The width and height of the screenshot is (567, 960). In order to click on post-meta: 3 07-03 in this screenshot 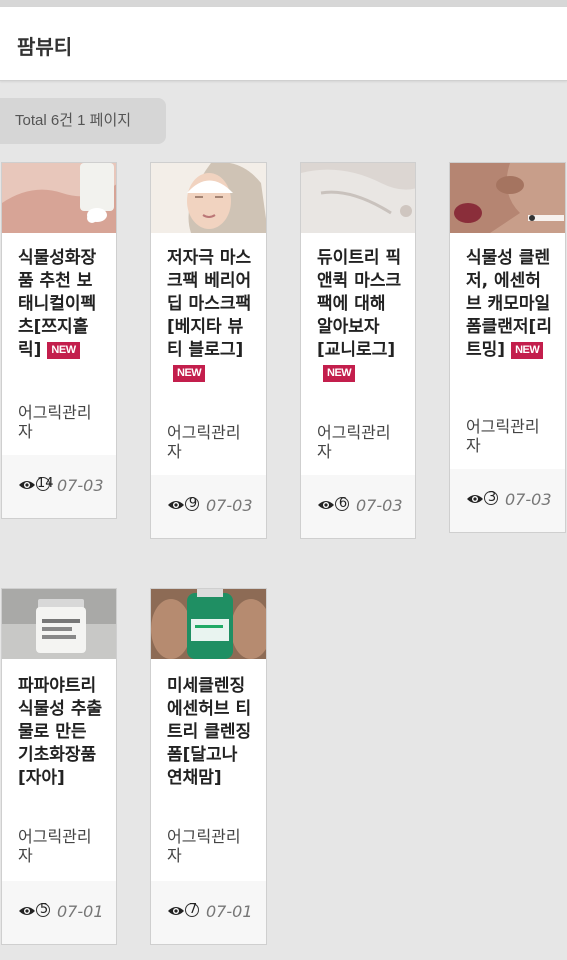, I will do `click(509, 499)`.